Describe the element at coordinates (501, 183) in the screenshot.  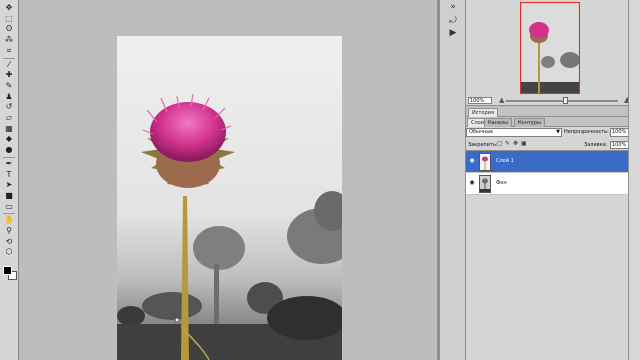
I see `layer-name: Фон` at that location.